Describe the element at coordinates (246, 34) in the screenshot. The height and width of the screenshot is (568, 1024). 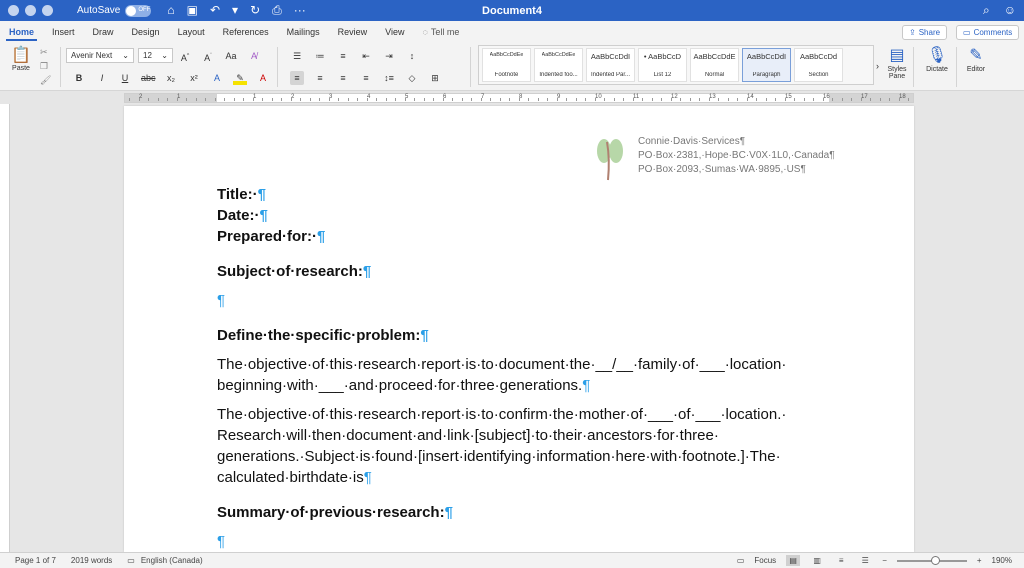
I see `tab-references: References` at that location.